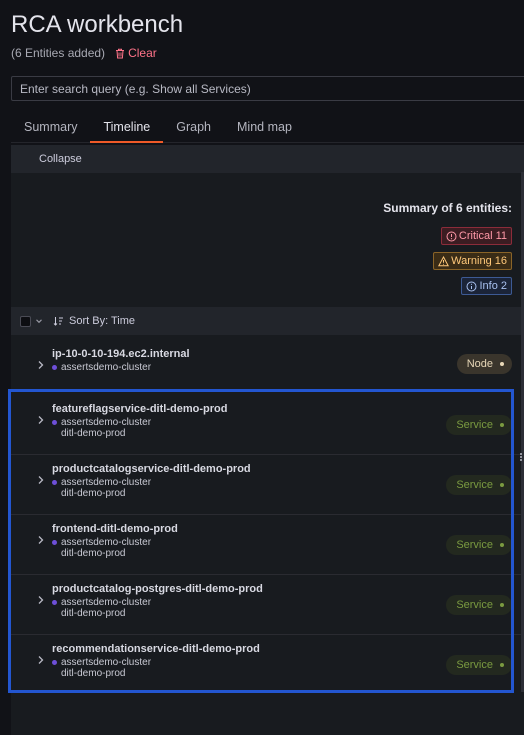 The width and height of the screenshot is (524, 735). I want to click on info-label: Info 2, so click(493, 286).